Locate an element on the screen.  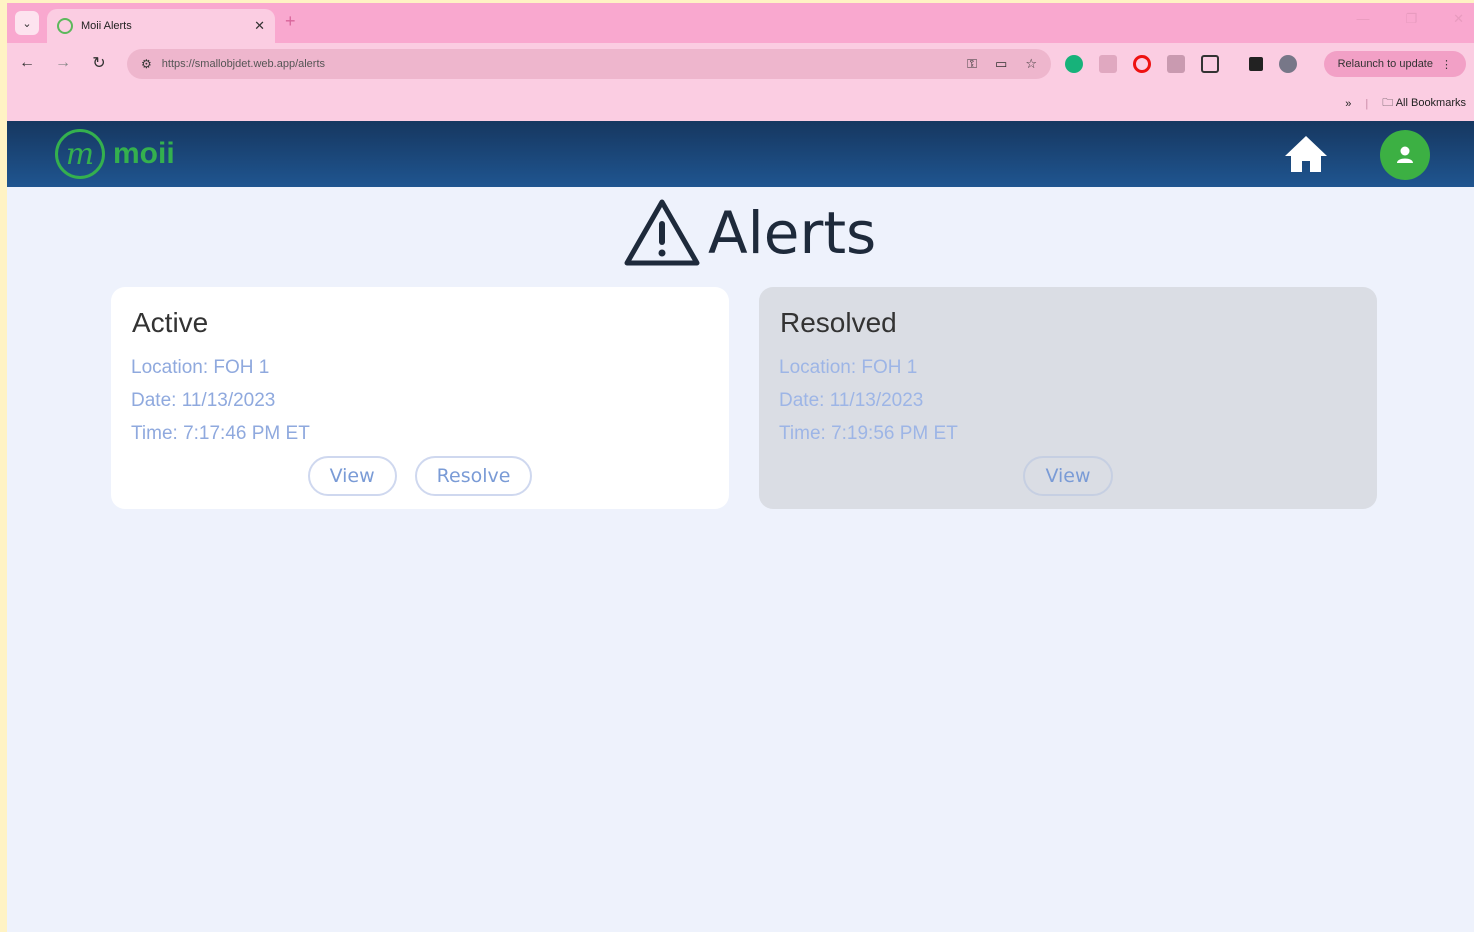
sidebar-icon is located at coordinates (1256, 64).